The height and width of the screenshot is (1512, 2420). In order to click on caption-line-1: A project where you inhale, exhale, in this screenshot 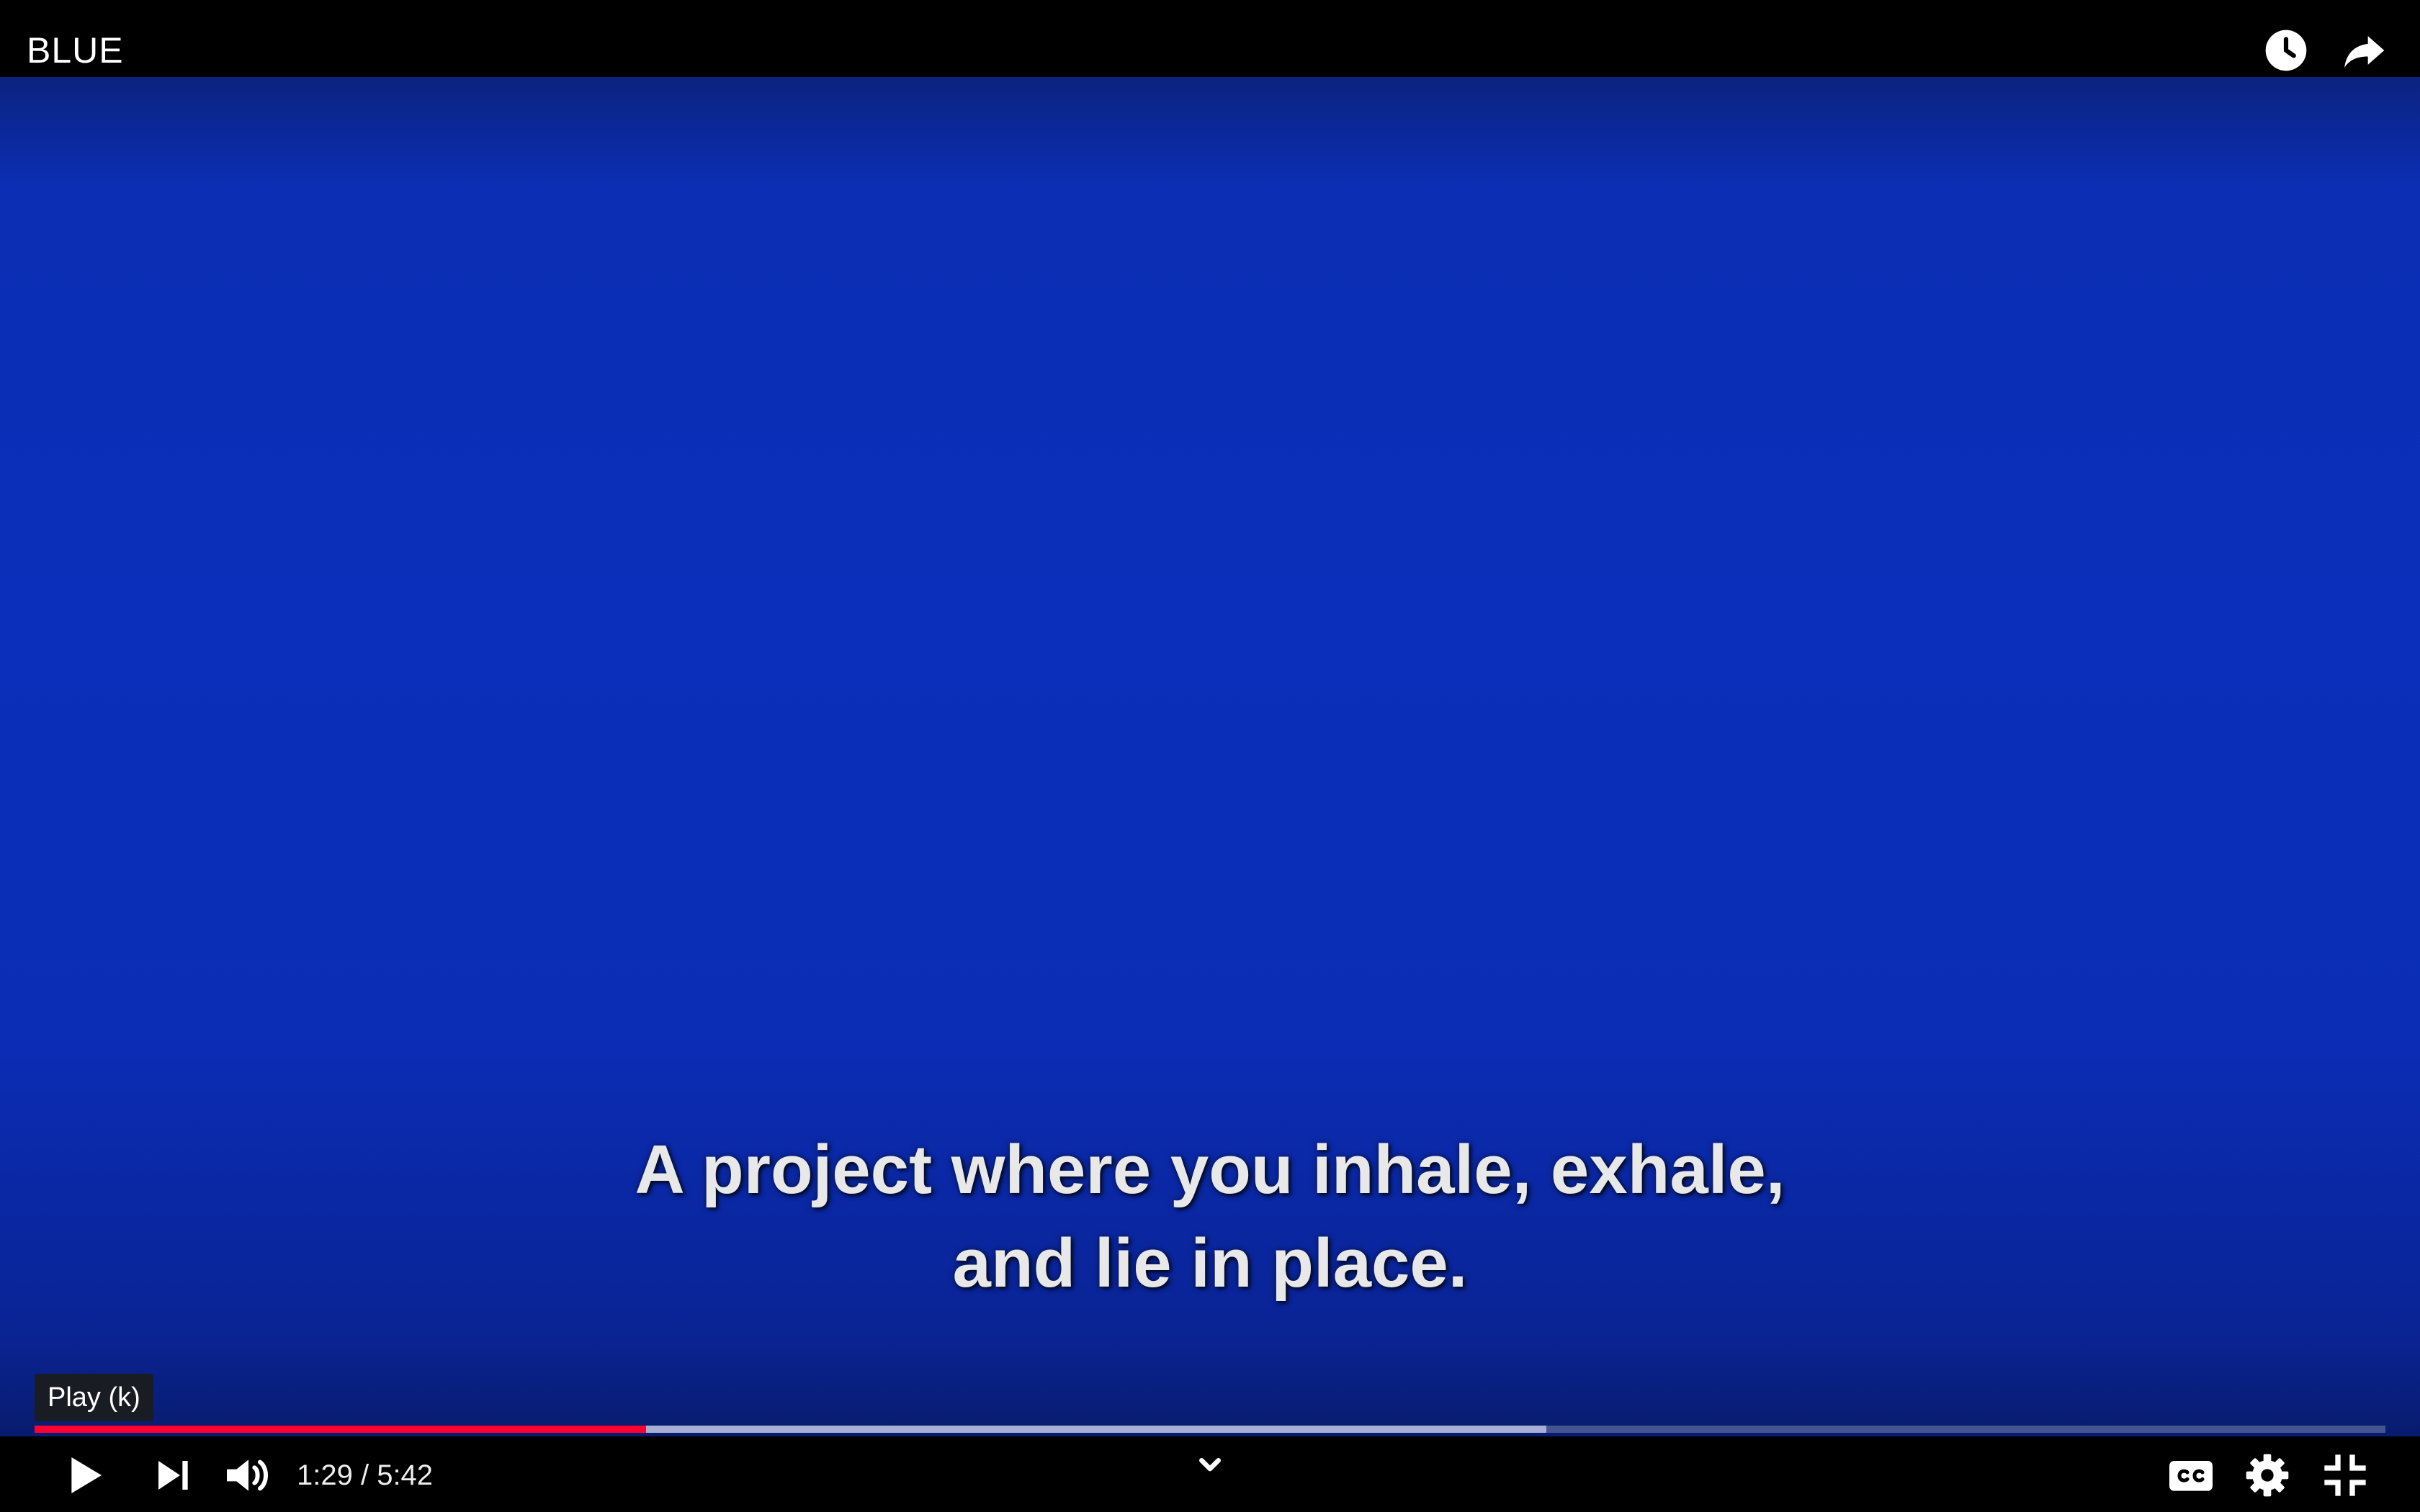, I will do `click(1210, 1169)`.